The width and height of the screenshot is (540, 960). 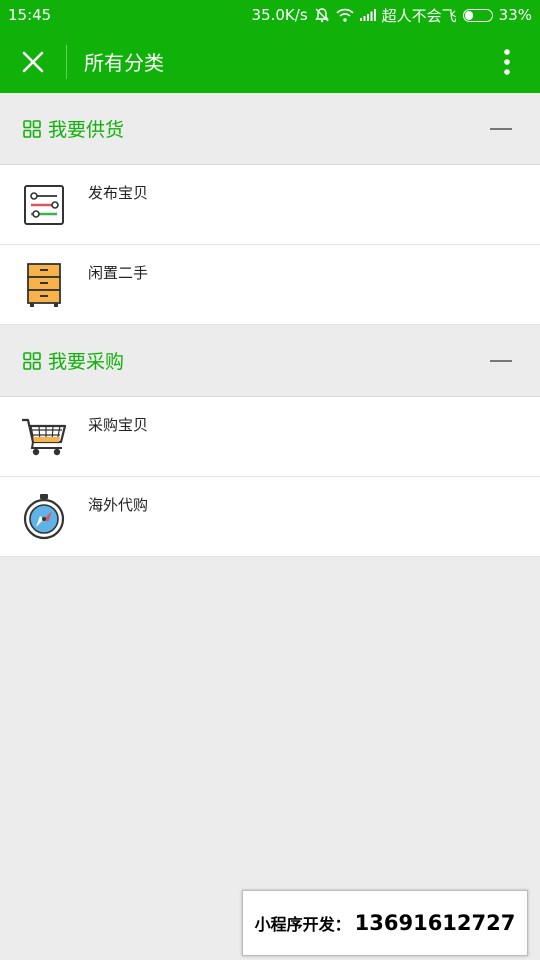 I want to click on list-item-overseas: 海外代购, so click(x=270, y=517).